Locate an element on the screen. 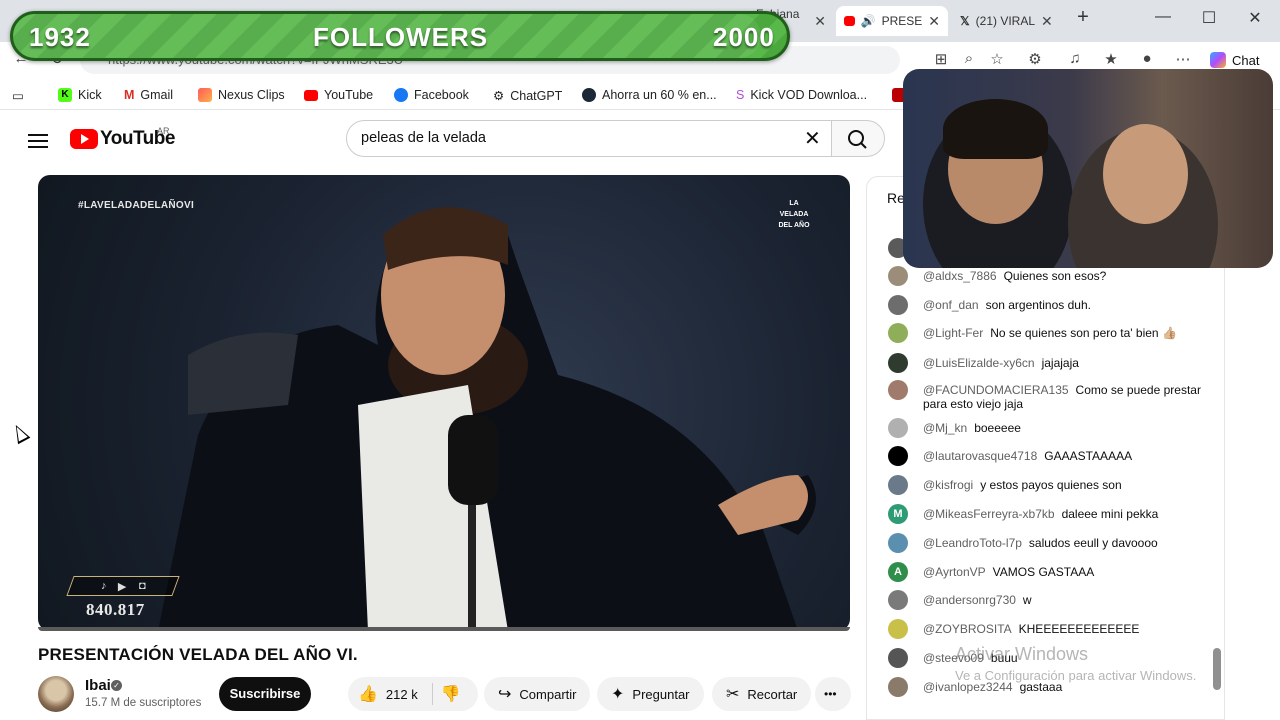 Image resolution: width=1280 pixels, height=720 pixels. bookmark-label: Facebook is located at coordinates (441, 95).